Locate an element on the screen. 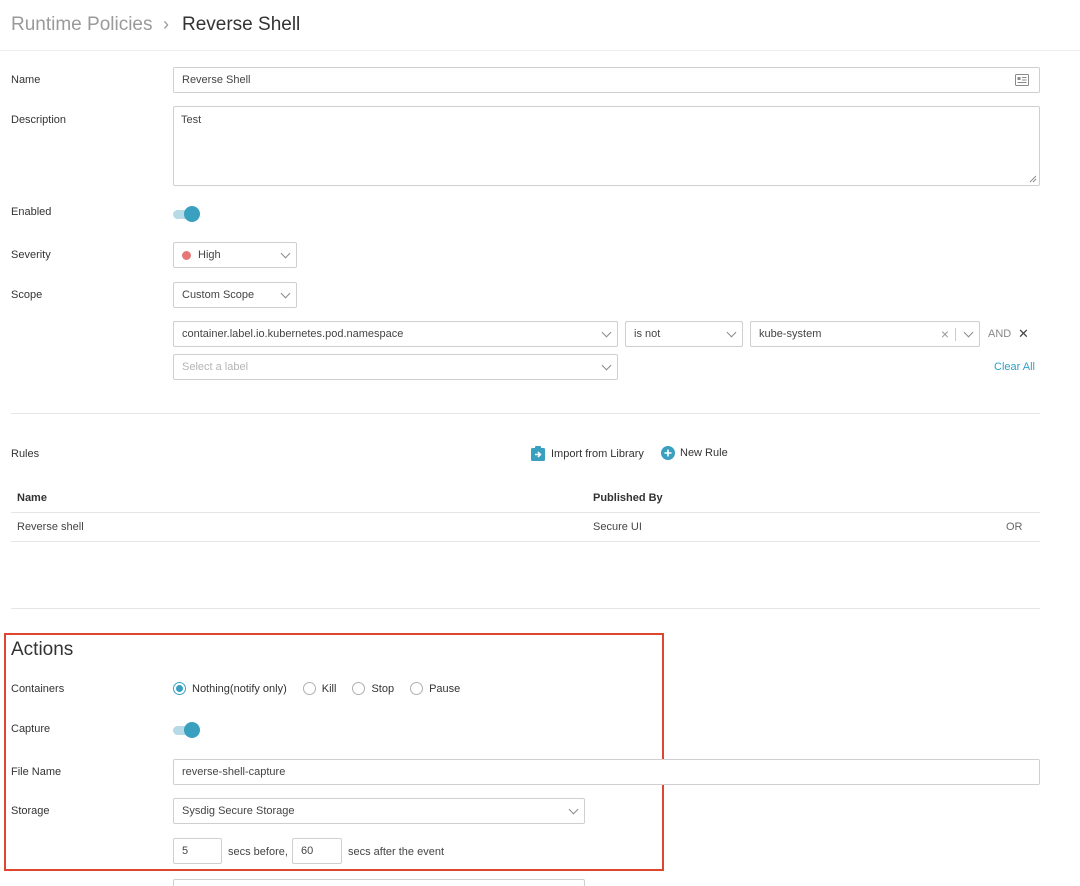 The height and width of the screenshot is (886, 1080). remove-scope-rule-icon: ✕ is located at coordinates (1023, 334).